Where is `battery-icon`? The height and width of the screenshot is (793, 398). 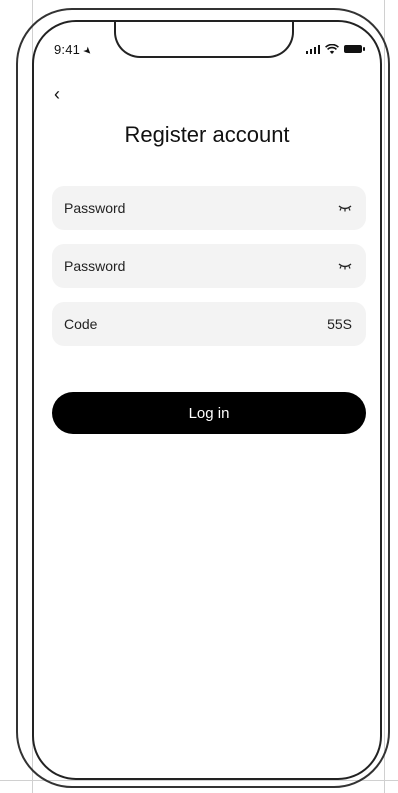
battery-icon is located at coordinates (354, 49).